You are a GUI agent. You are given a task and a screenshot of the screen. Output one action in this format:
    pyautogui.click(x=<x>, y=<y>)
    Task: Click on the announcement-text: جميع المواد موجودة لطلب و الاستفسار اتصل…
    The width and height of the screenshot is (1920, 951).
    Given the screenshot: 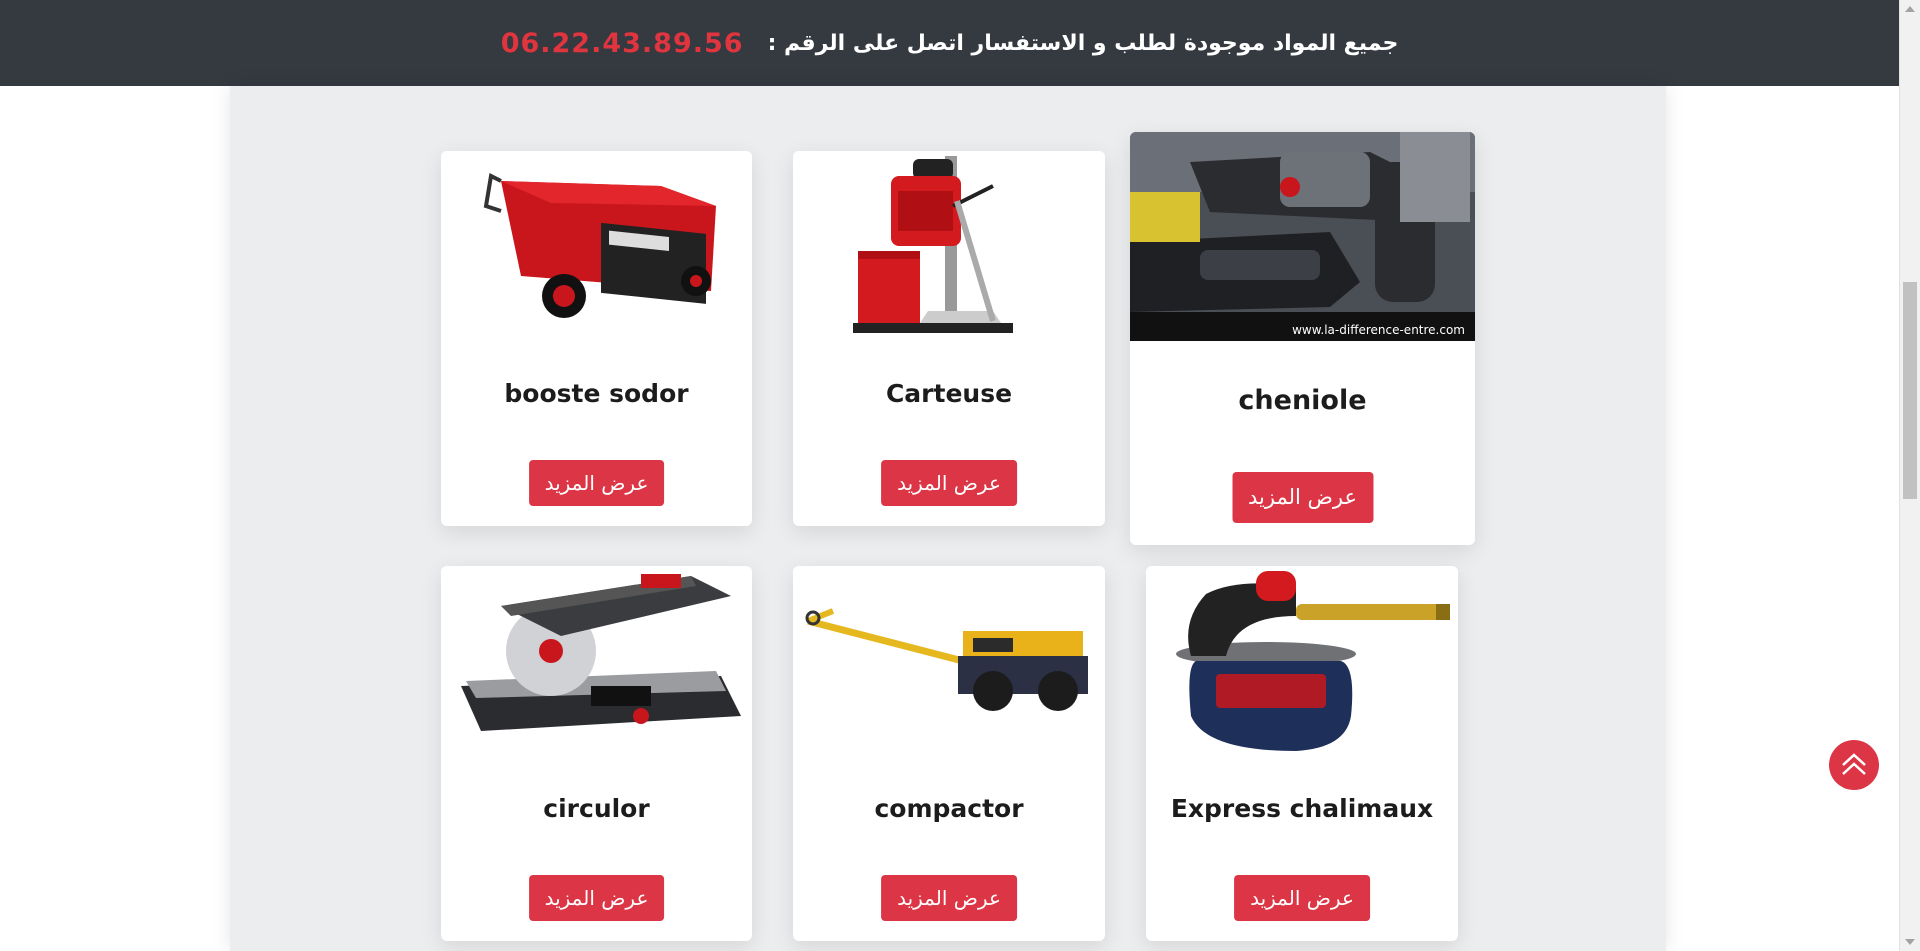 What is the action you would take?
    pyautogui.click(x=1083, y=43)
    